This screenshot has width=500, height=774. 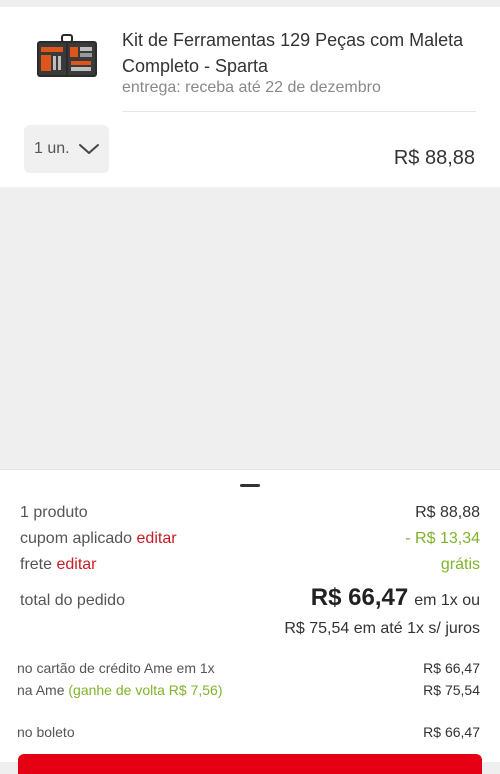 What do you see at coordinates (41, 690) in the screenshot?
I see `ame-label: na Ame` at bounding box center [41, 690].